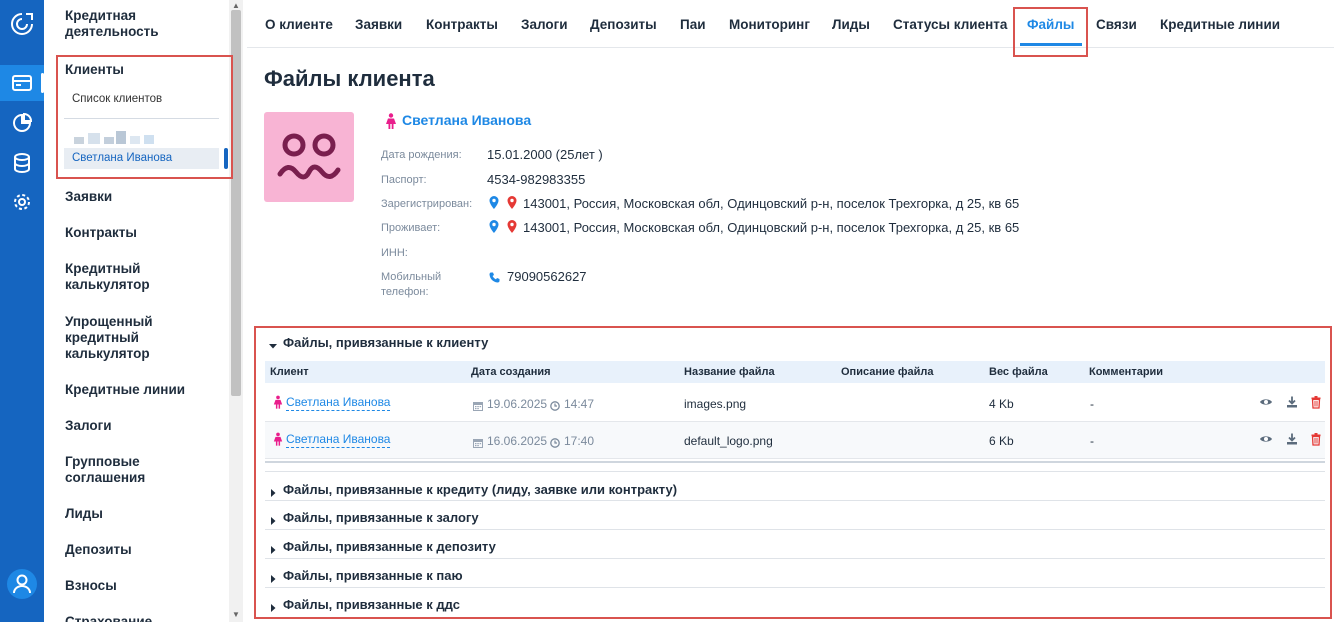  I want to click on tab-credit-lines: Кредитные линии, so click(1220, 24).